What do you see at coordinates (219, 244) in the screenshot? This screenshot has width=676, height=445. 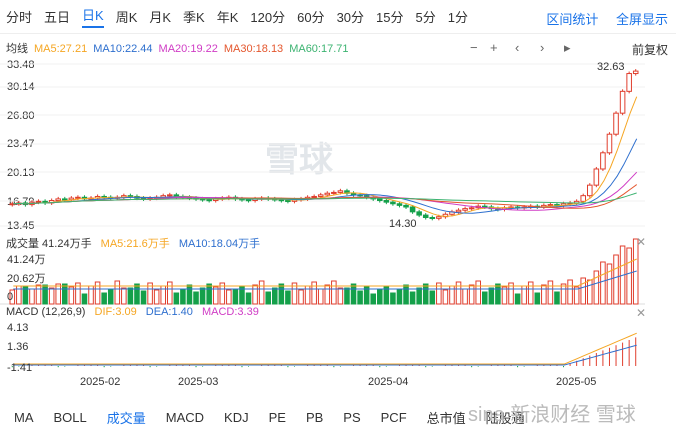 I see `volume-ma10: MA10:18.04万手` at bounding box center [219, 244].